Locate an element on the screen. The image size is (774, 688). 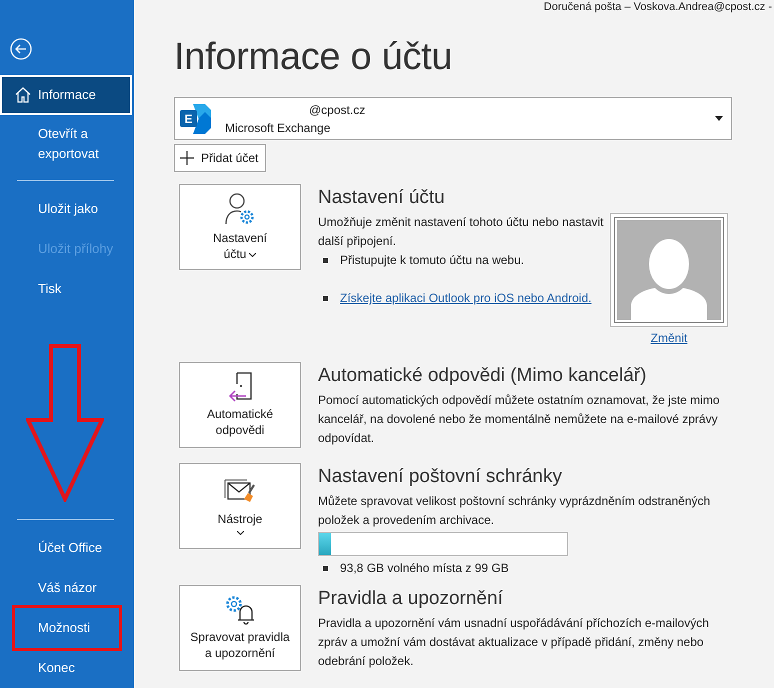
account-dropdown: E @cpost.cz Microsoft Exchange is located at coordinates (453, 118).